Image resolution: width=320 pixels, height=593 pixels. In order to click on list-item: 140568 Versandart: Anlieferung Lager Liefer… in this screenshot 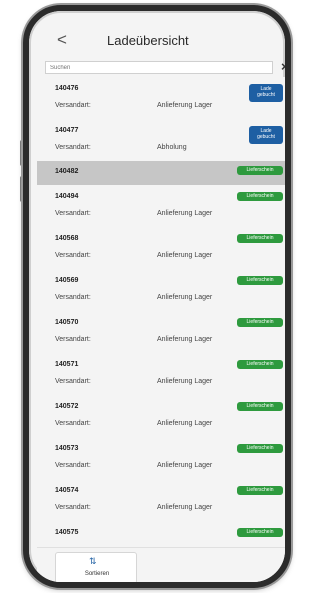, I will do `click(164, 248)`.